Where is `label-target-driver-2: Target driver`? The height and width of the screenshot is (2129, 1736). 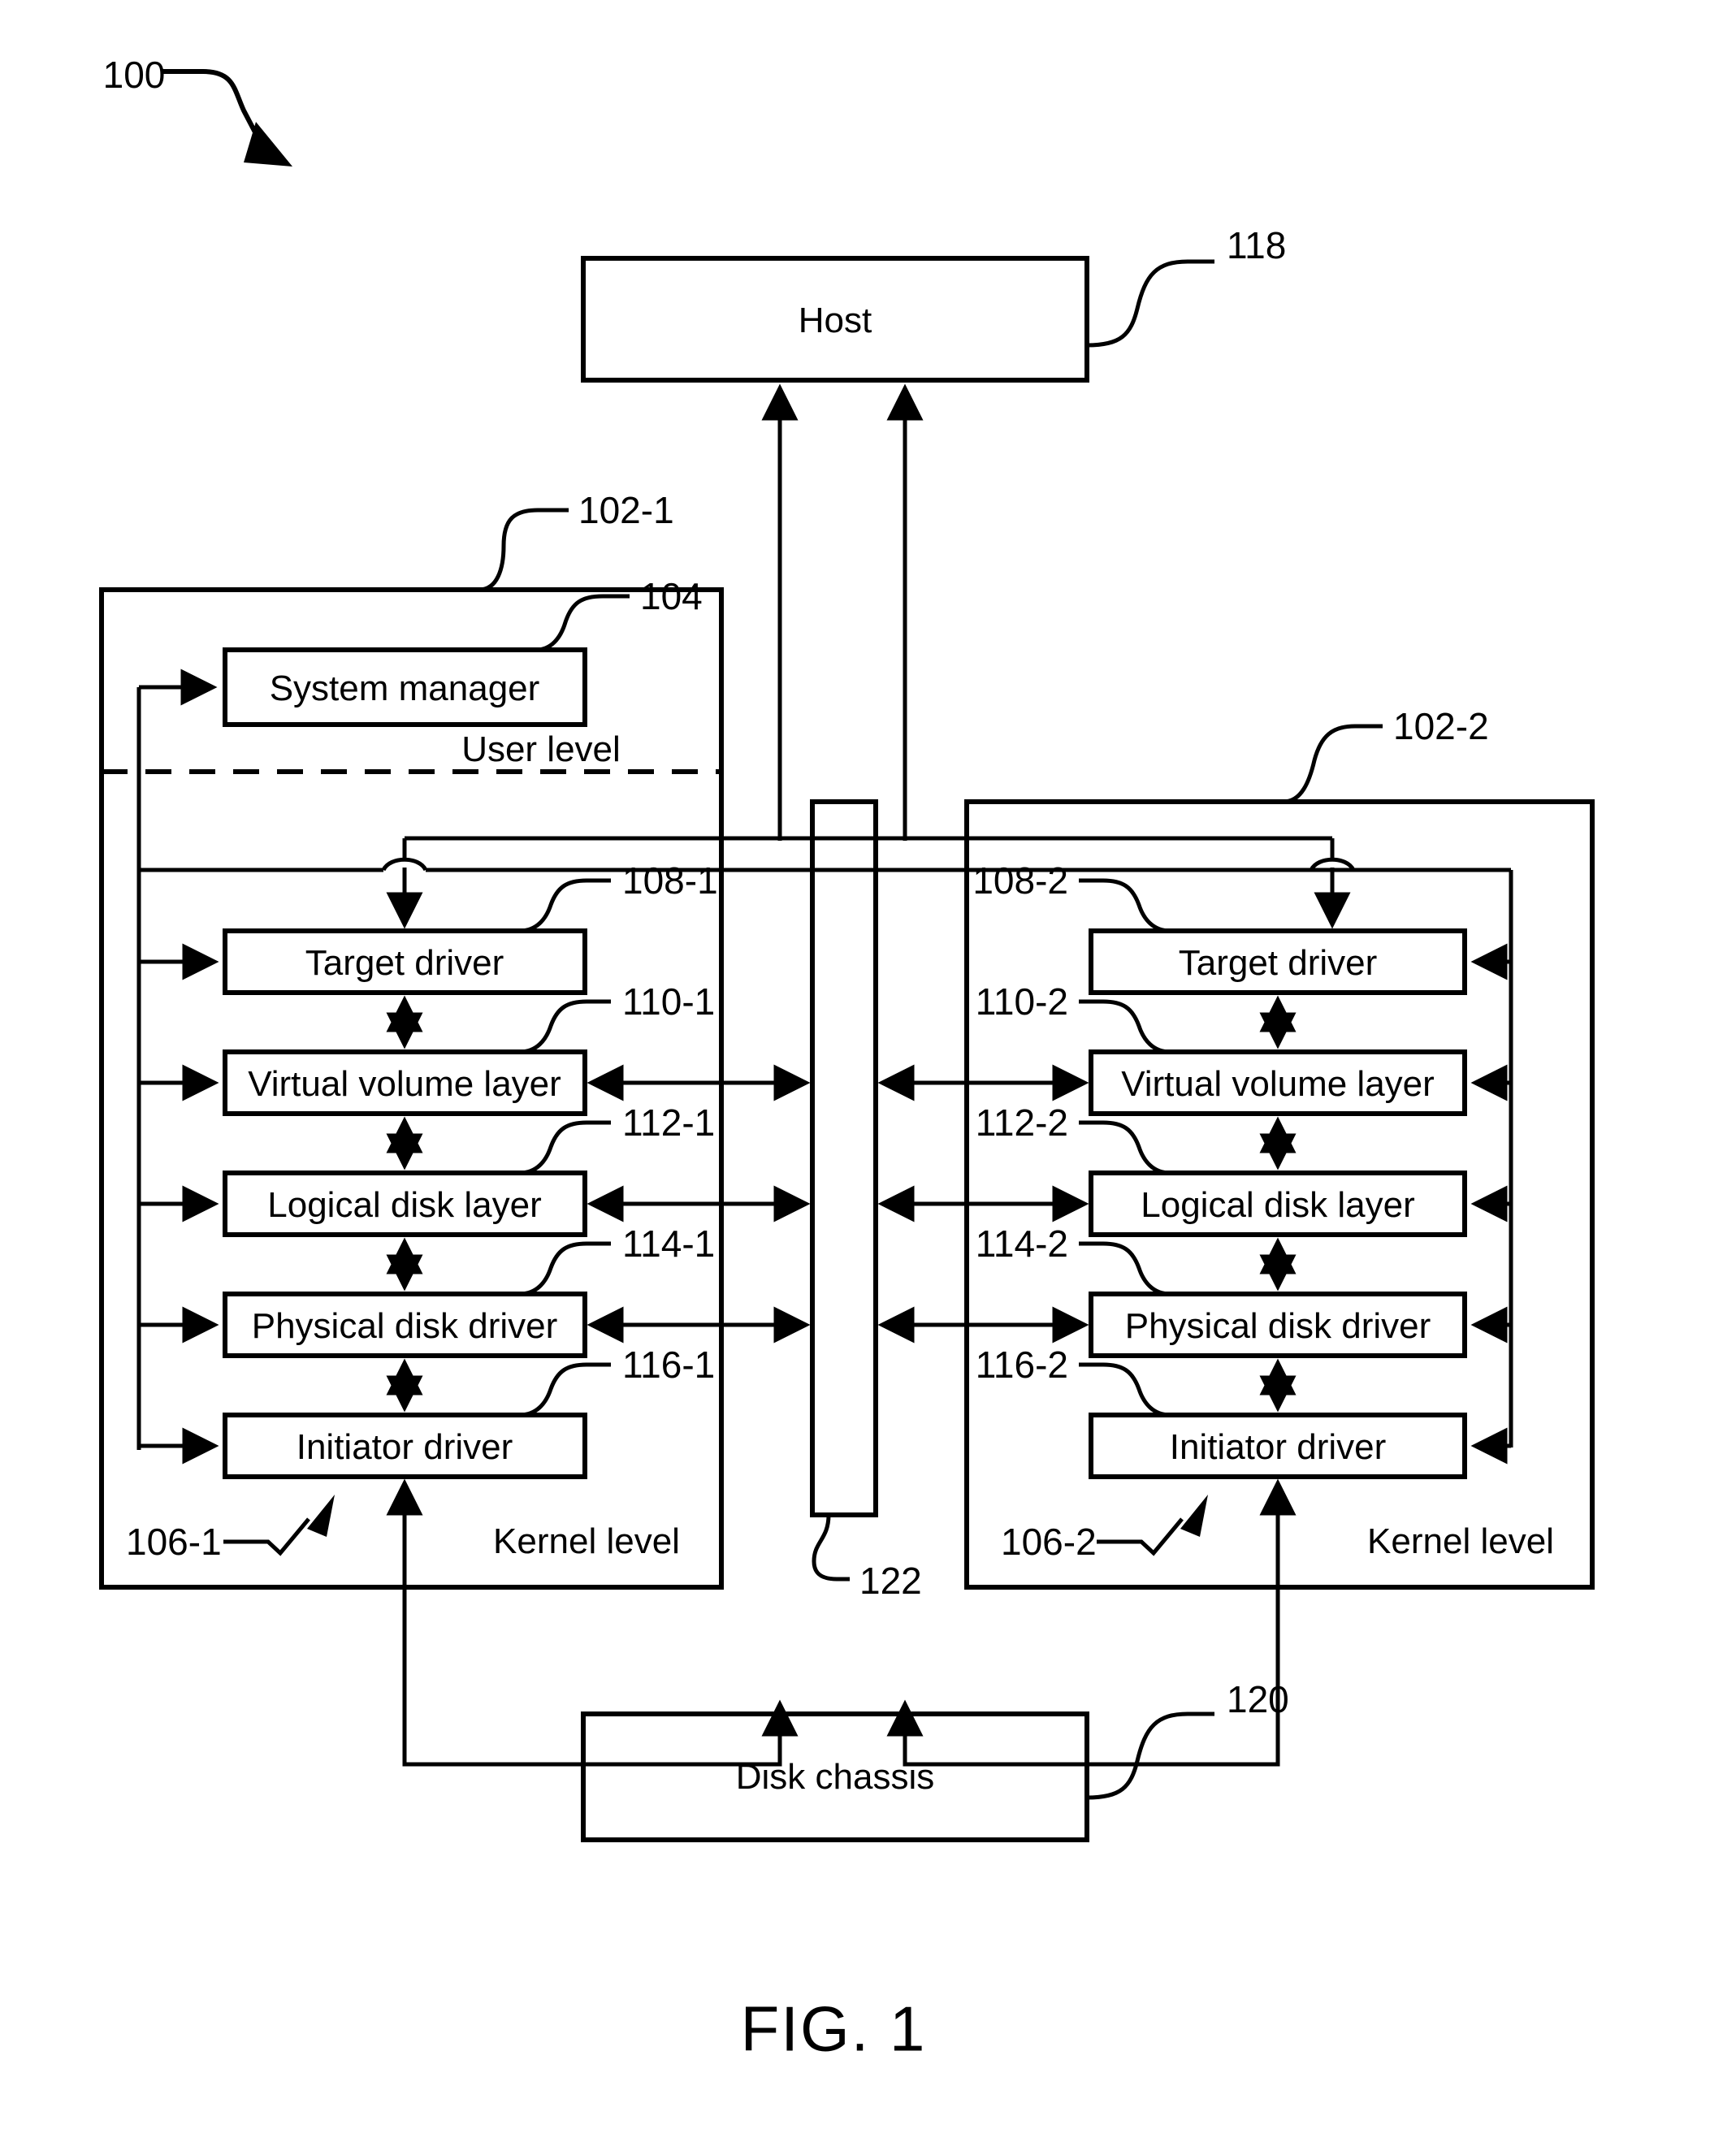
label-target-driver-2: Target driver is located at coordinates (1278, 963).